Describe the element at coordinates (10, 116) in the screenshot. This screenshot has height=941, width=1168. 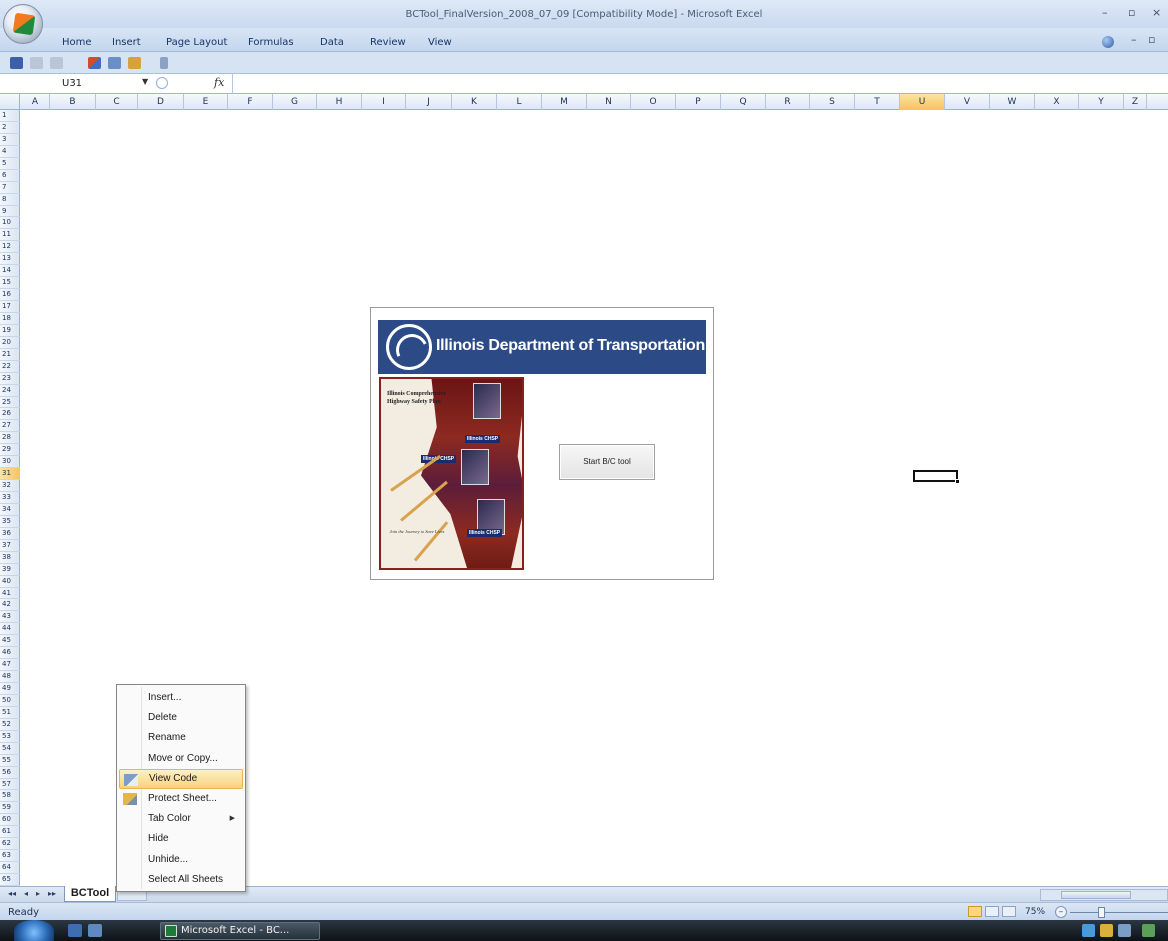
I see `row-header: 1` at that location.